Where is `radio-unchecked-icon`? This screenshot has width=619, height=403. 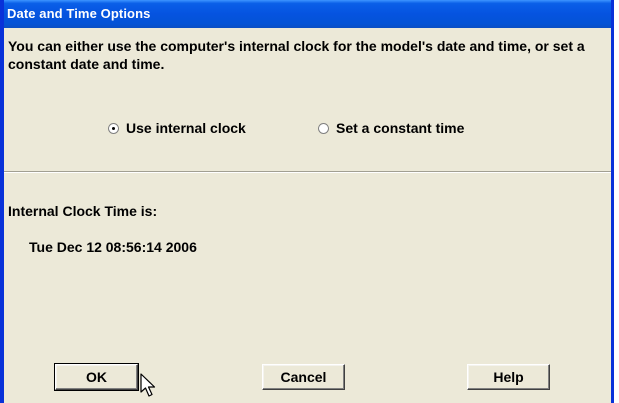 radio-unchecked-icon is located at coordinates (323, 128).